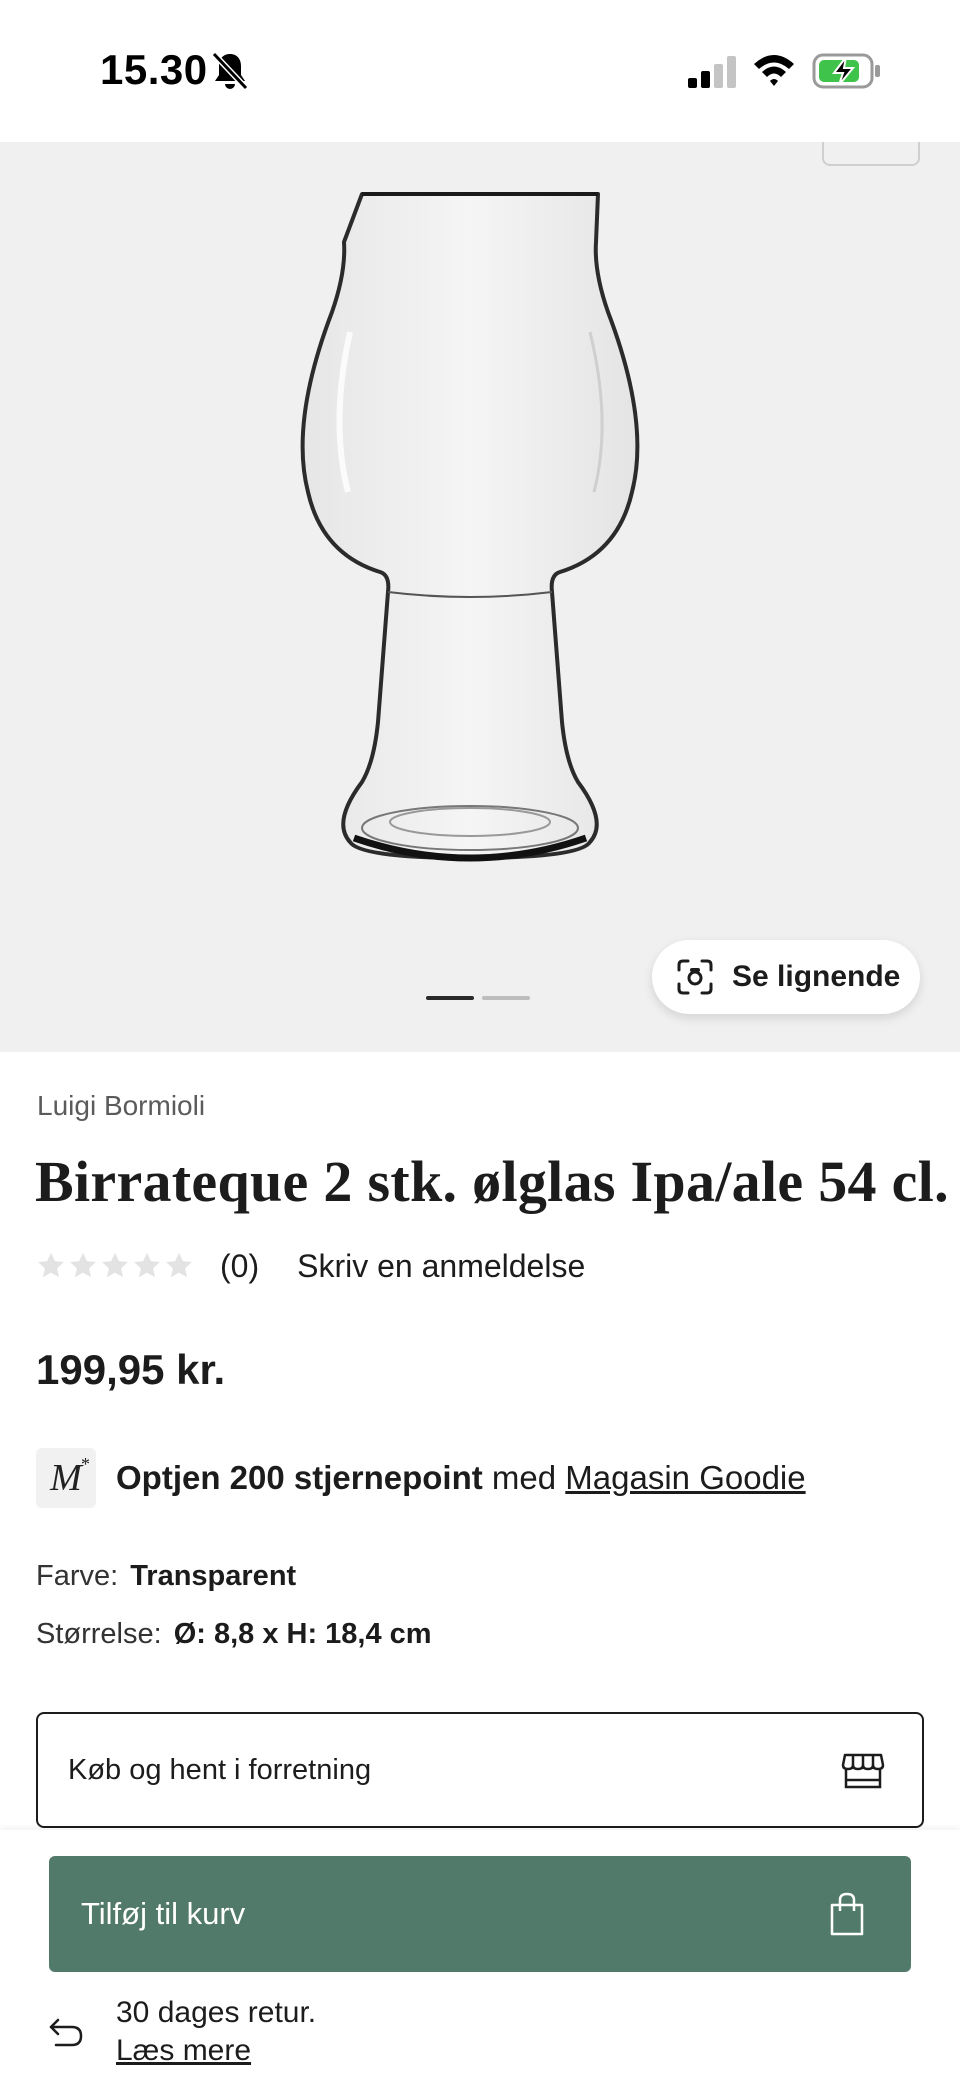 Image resolution: width=960 pixels, height=2081 pixels. I want to click on color-label: Farve:, so click(77, 1576).